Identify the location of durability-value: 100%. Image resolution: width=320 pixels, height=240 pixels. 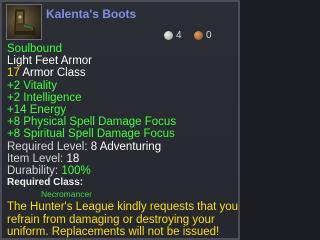
(76, 171).